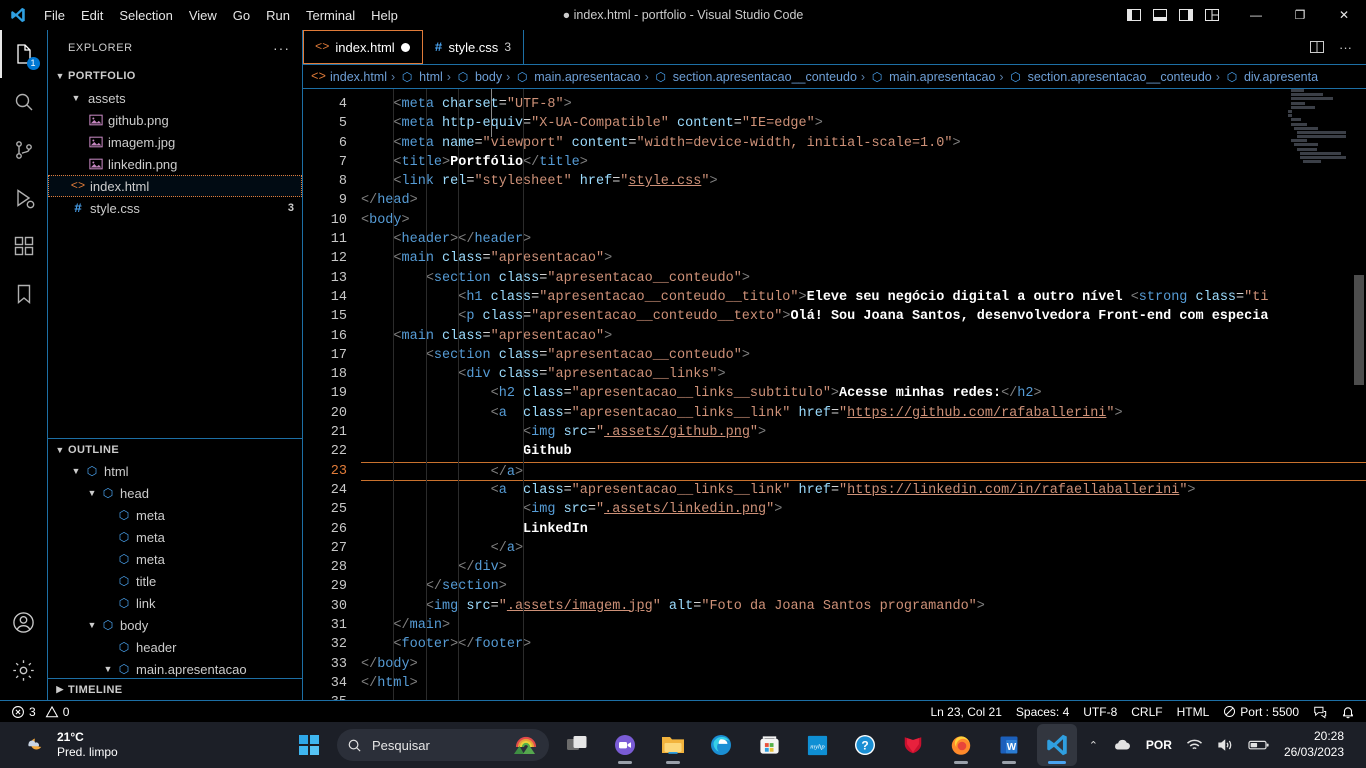 The height and width of the screenshot is (768, 1366). I want to click on activity-bookmarks, so click(24, 294).